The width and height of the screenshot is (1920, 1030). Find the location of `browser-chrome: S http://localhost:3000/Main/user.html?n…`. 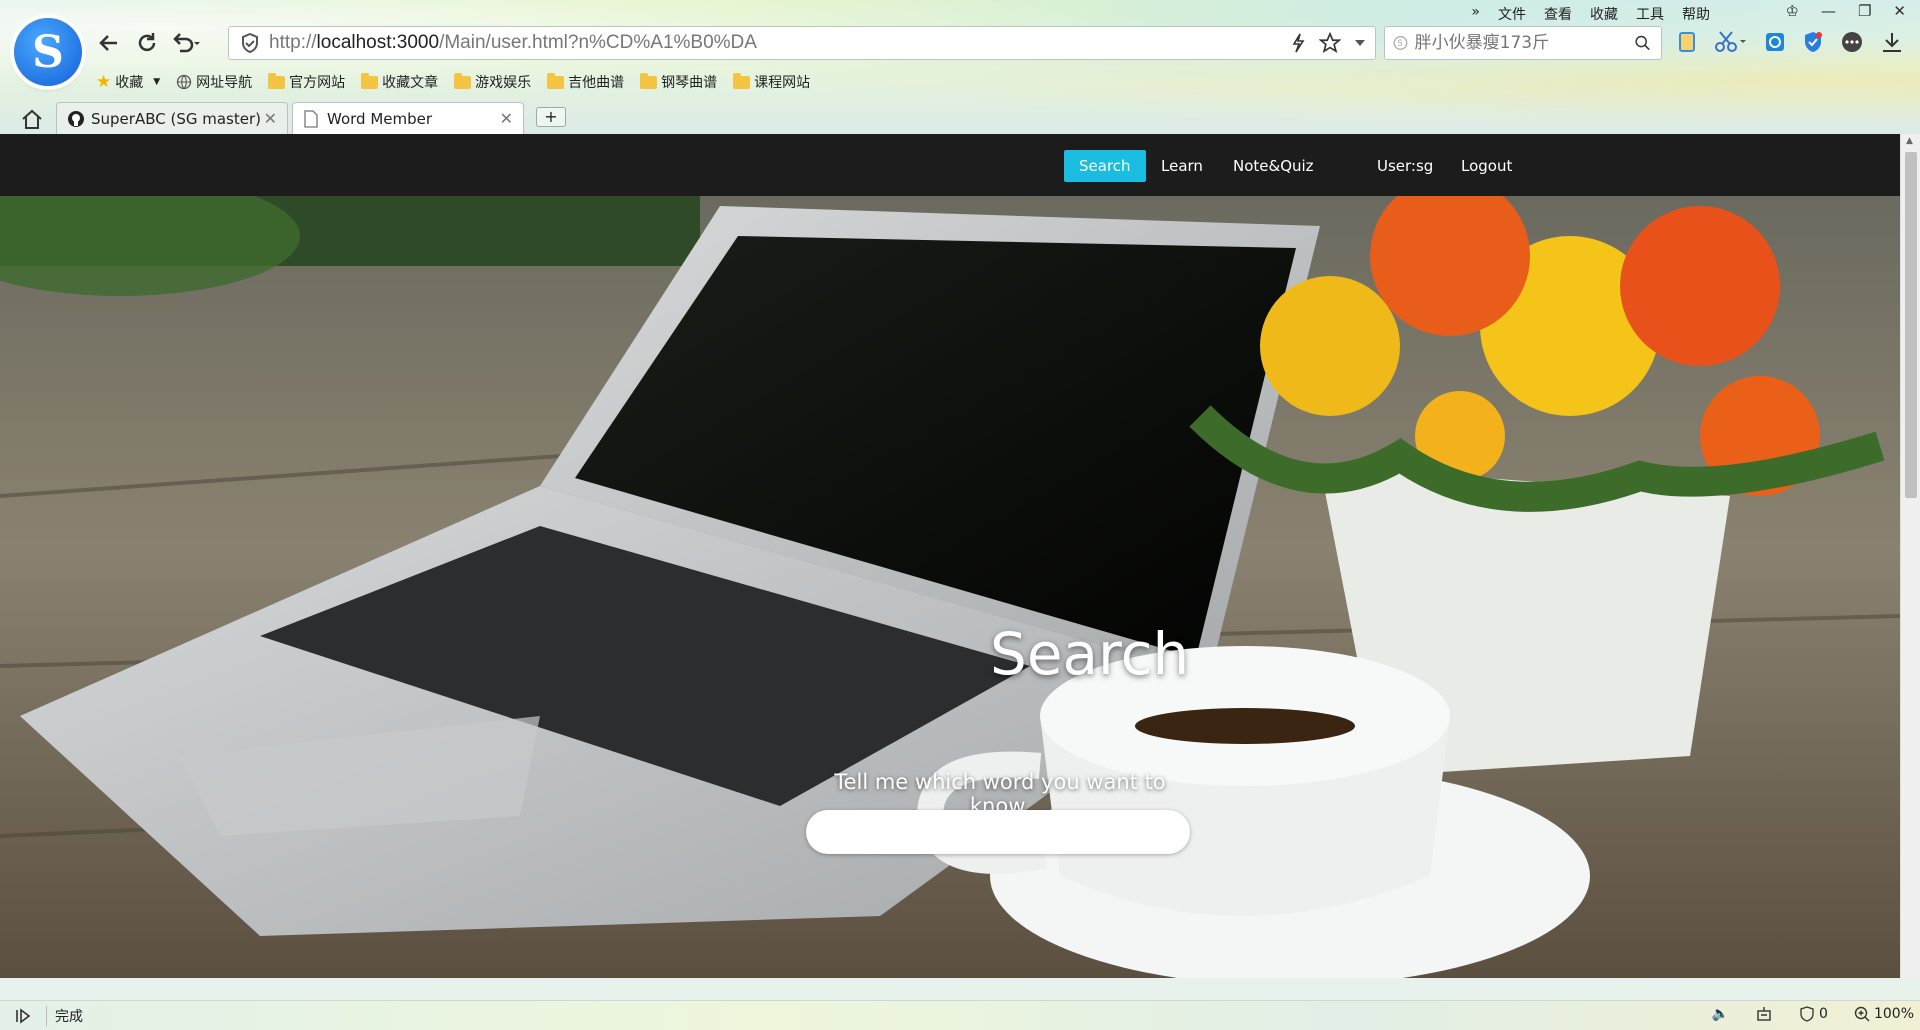

browser-chrome: S http://localhost:3000/Main/user.html?n… is located at coordinates (960, 67).